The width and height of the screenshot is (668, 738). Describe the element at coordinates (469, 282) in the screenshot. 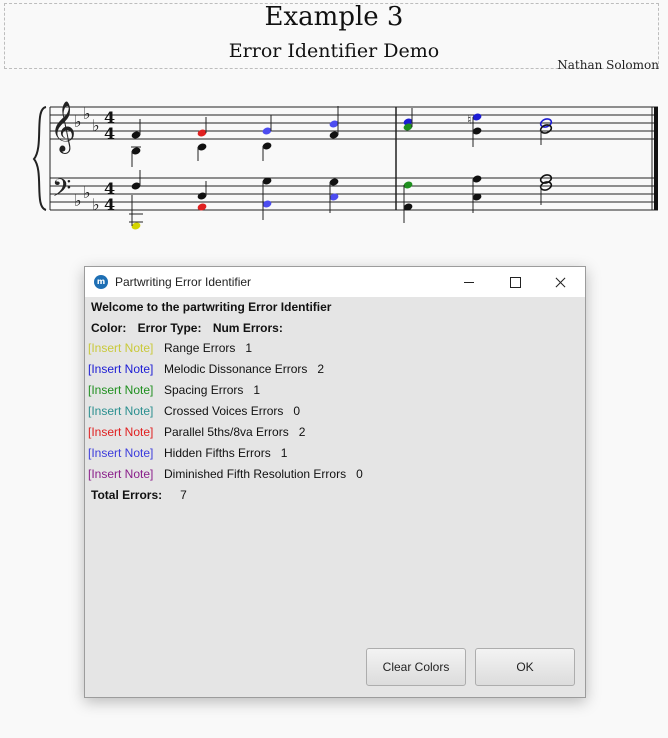

I see `minimize-button` at that location.